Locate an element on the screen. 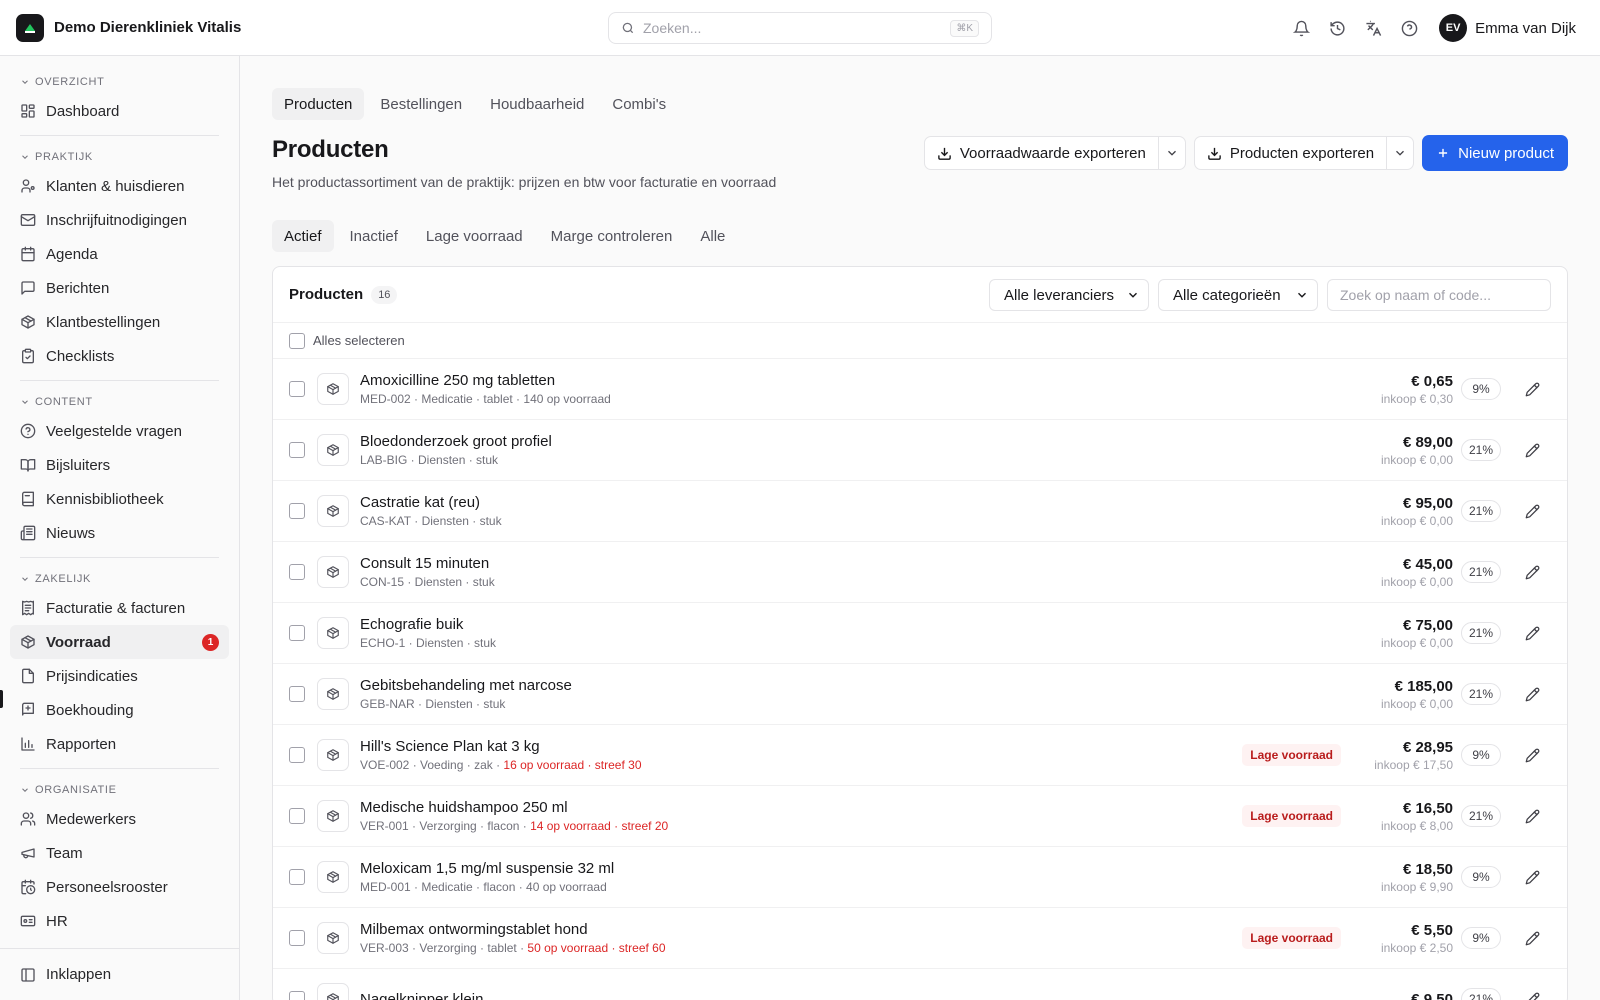  export-stock-button: Voorraadwaarde exporteren is located at coordinates (1042, 153).